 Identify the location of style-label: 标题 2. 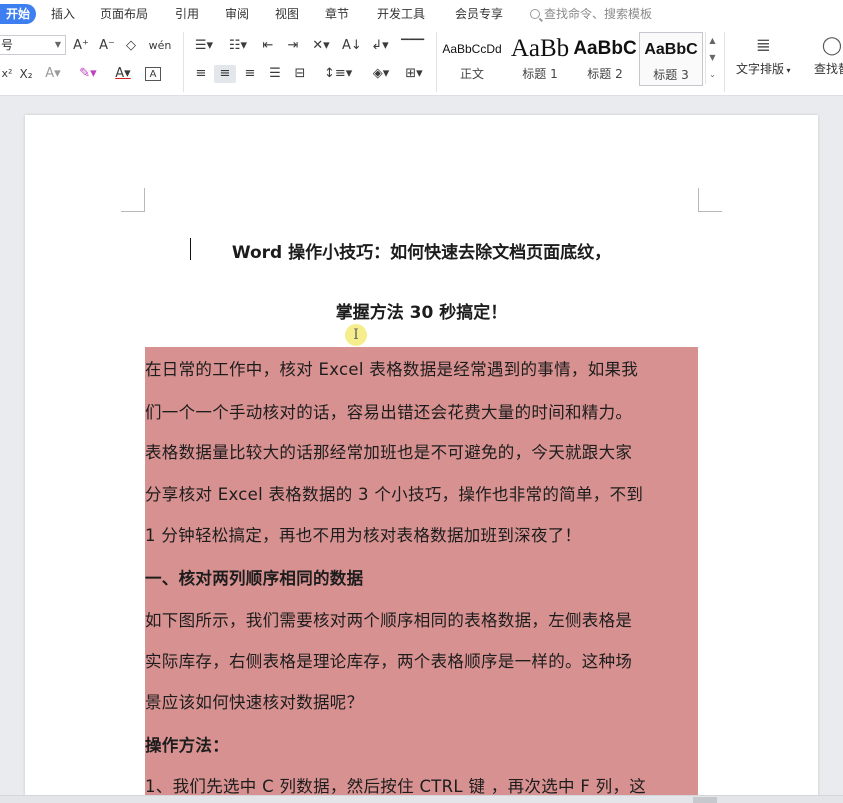
(605, 74).